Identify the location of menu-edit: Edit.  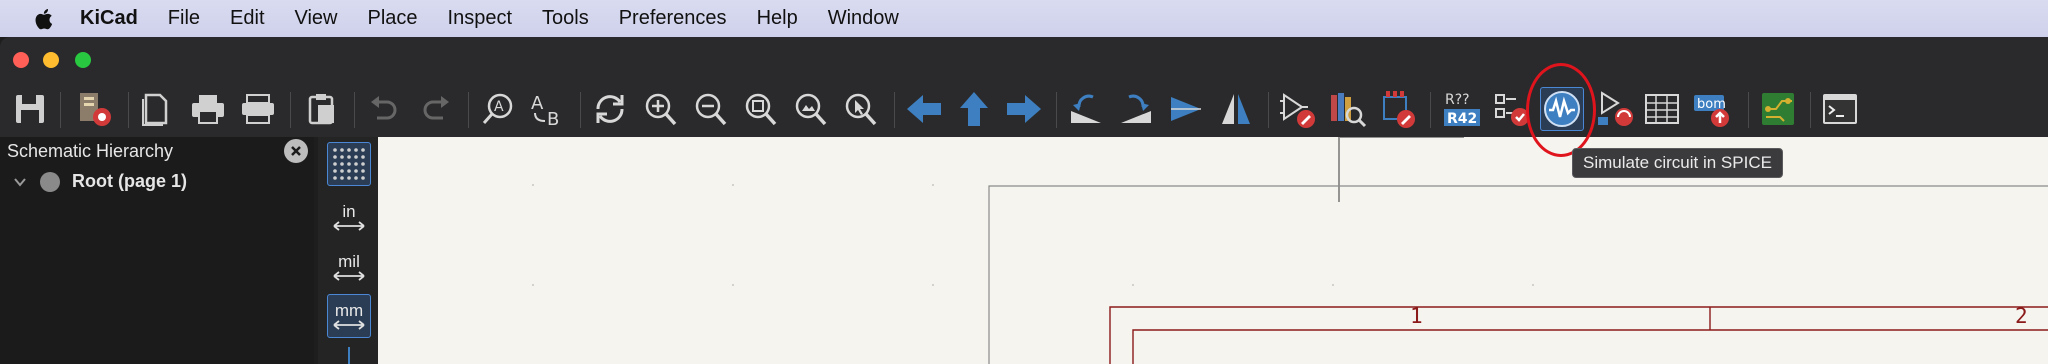
(247, 18).